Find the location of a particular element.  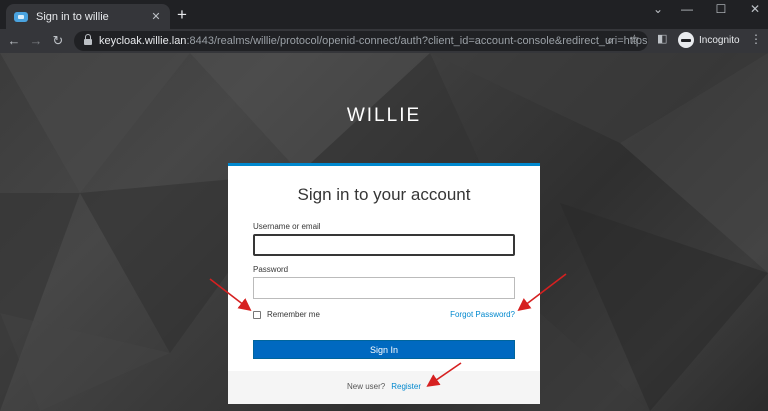

login-title: Sign in to your account is located at coordinates (384, 194).